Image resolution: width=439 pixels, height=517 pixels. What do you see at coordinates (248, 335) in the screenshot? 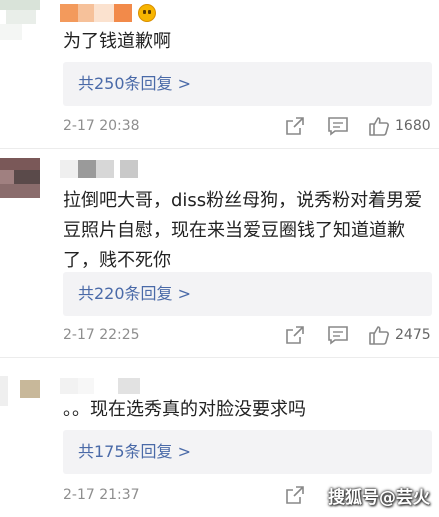
I see `comment-meta: 2-17 22:25 2475` at bounding box center [248, 335].